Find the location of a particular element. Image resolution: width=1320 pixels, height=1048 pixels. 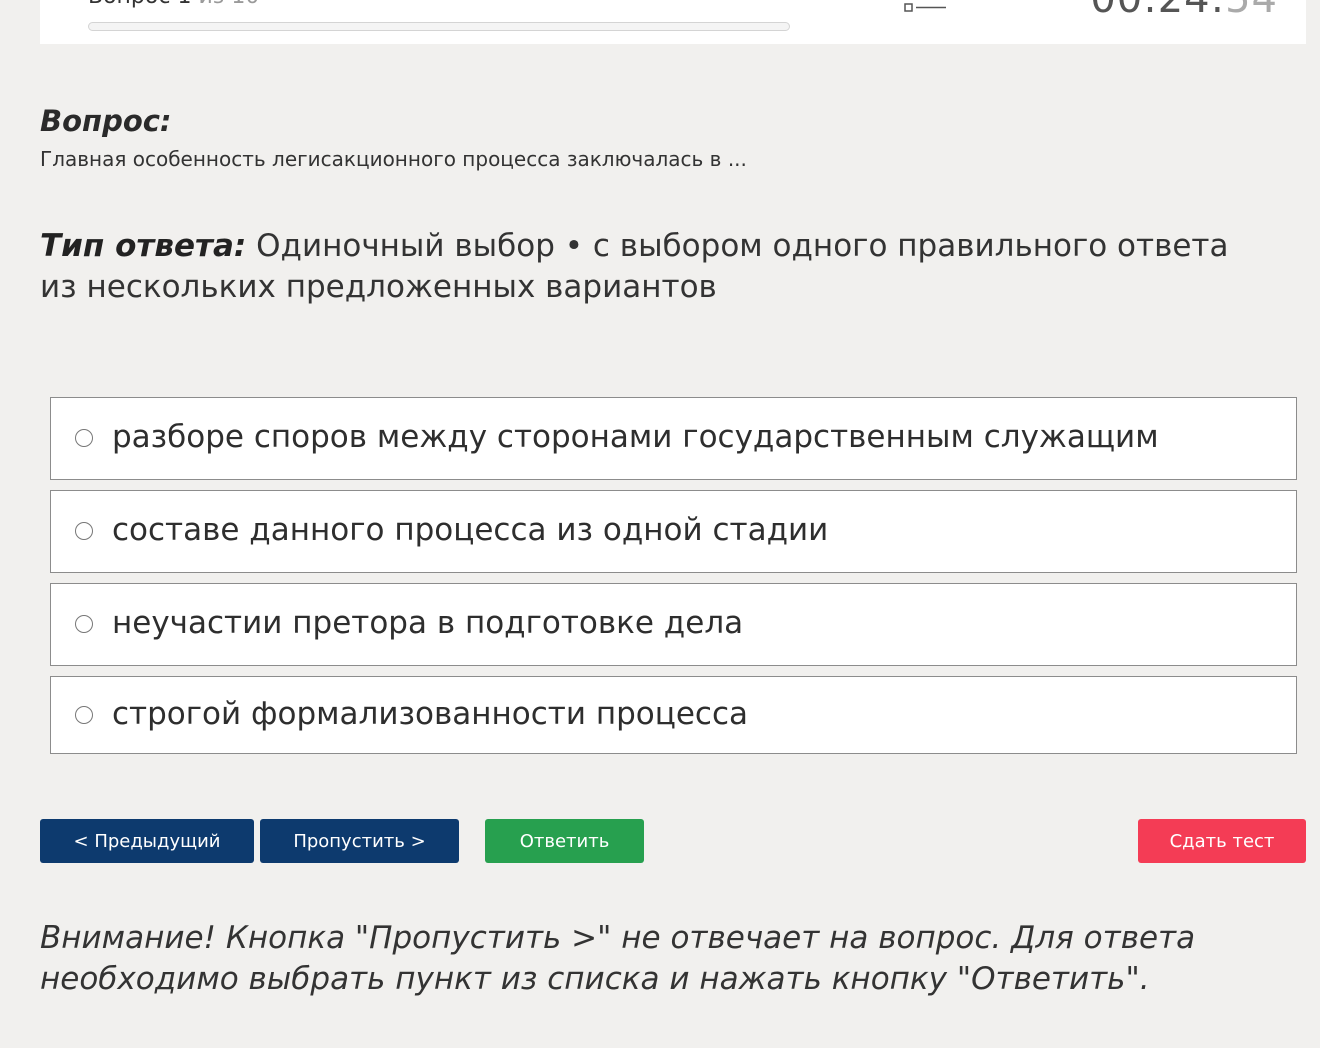

answer-option: составе данного процесса из одной стадии is located at coordinates (673, 531).